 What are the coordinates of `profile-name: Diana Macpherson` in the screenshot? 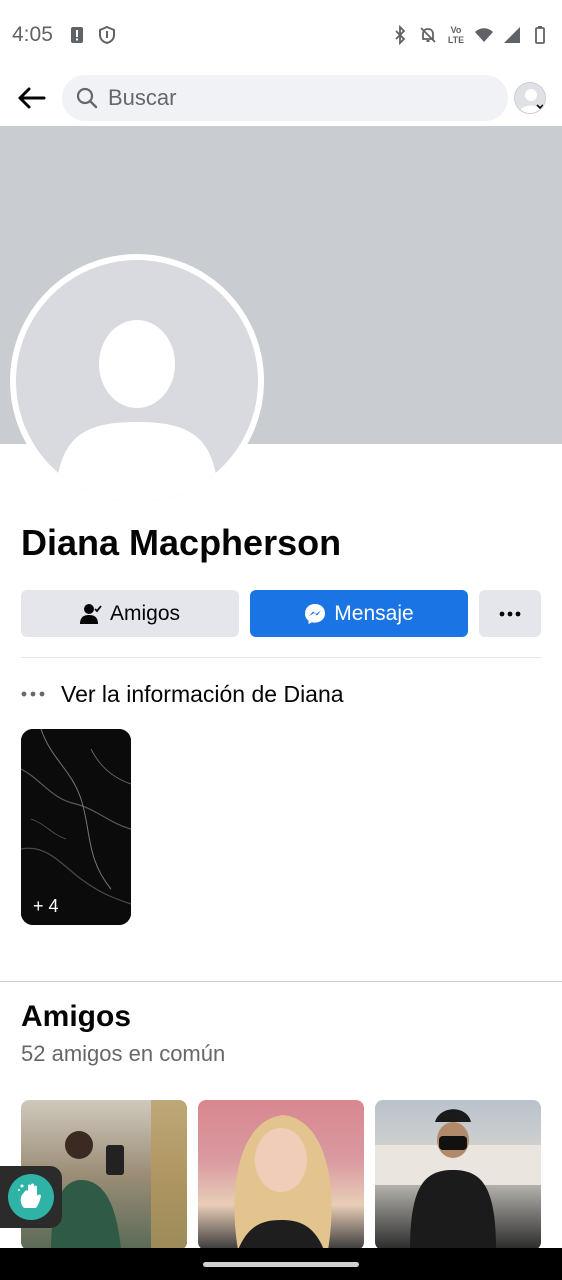 It's located at (181, 542).